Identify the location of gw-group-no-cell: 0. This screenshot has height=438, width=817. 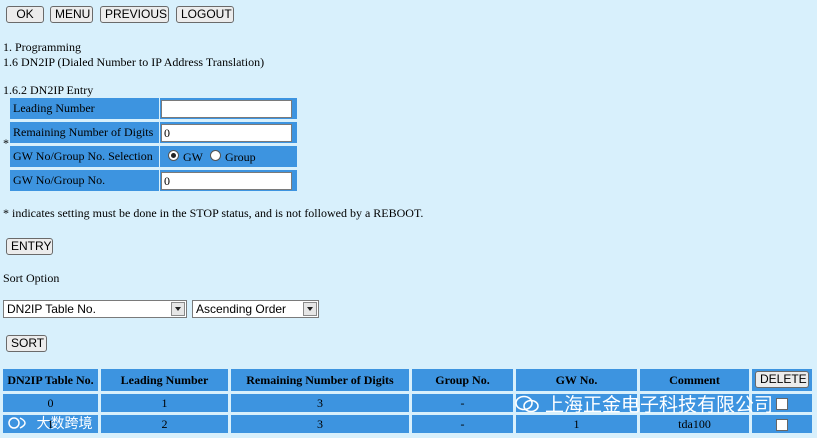
(228, 180).